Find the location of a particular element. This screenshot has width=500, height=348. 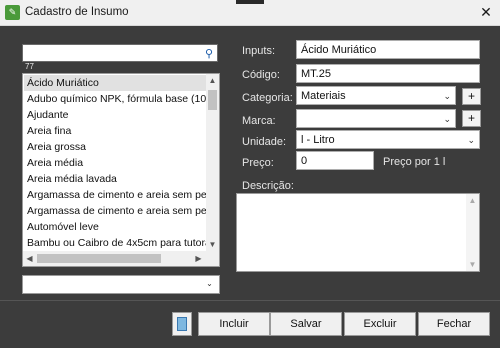

list-item: Ácido Muriático is located at coordinates (116, 83).